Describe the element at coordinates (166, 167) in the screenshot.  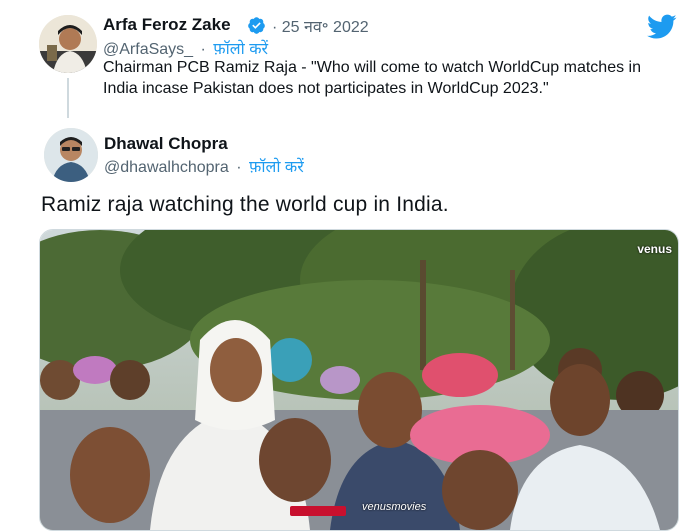
I see `author-handle: @dhawalhchopra` at that location.